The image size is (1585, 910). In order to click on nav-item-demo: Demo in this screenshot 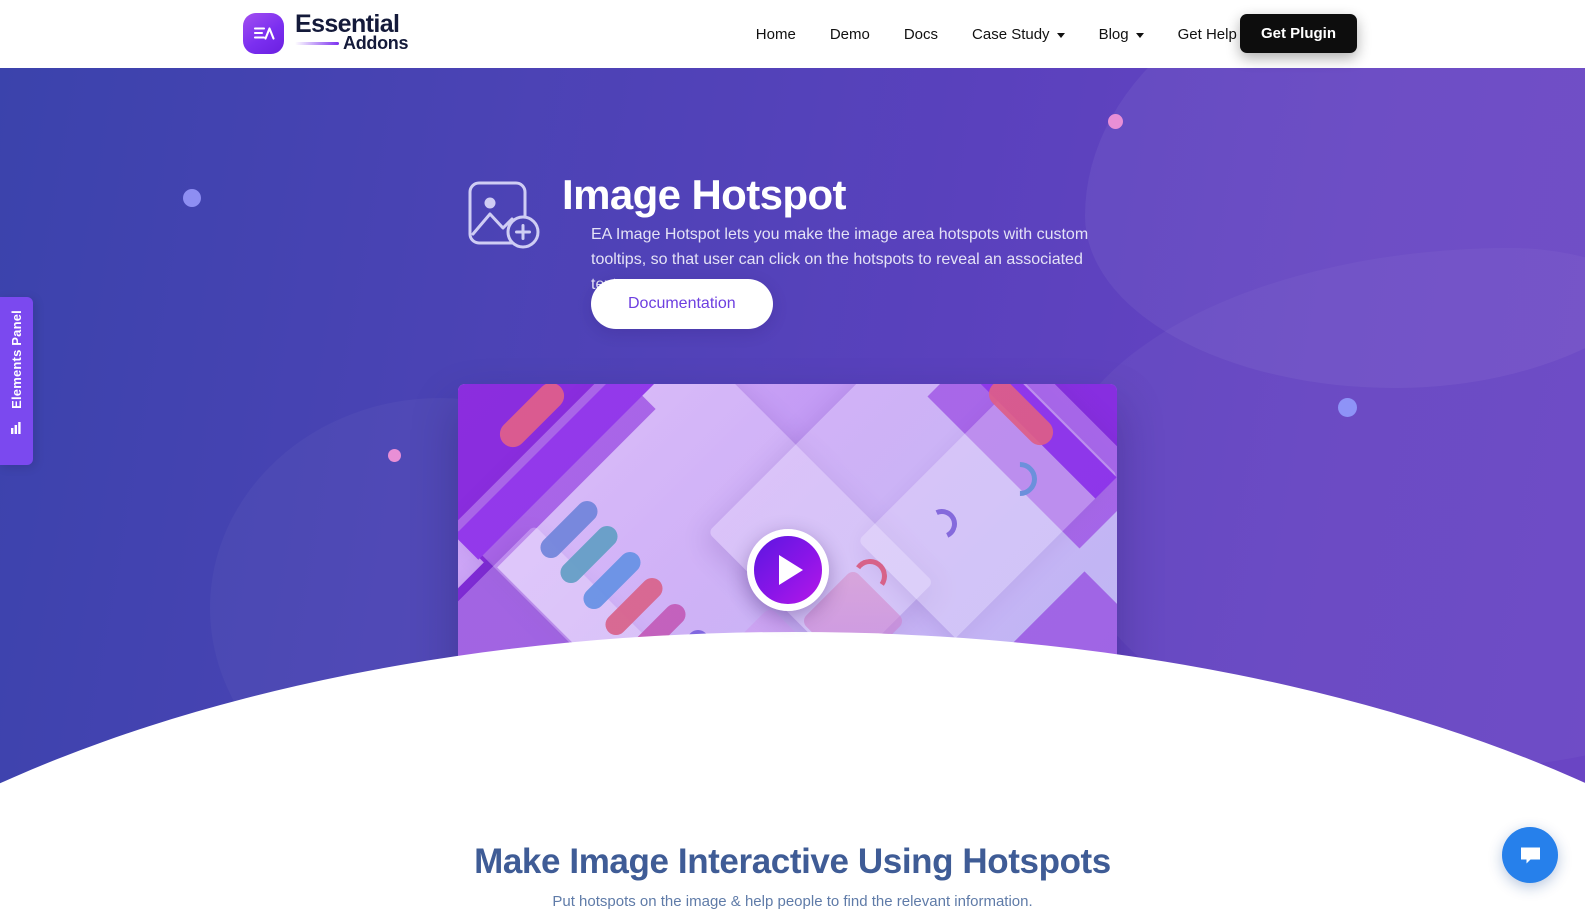, I will do `click(850, 34)`.